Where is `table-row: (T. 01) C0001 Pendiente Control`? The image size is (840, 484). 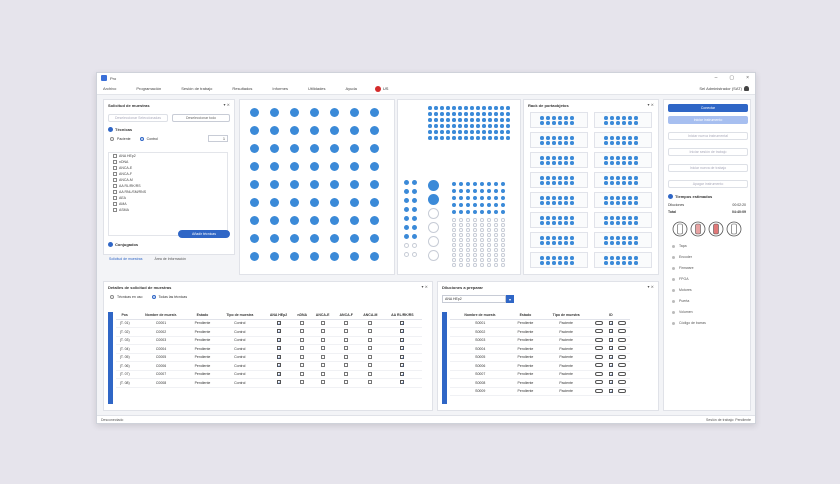 table-row: (T. 01) C0001 Pendiente Control is located at coordinates (269, 323).